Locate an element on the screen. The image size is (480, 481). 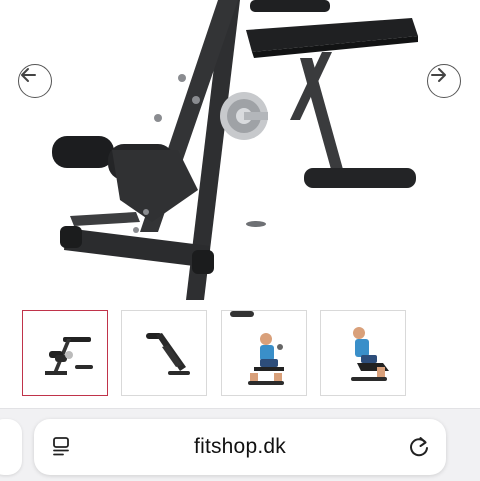
next-image-button is located at coordinates (444, 81).